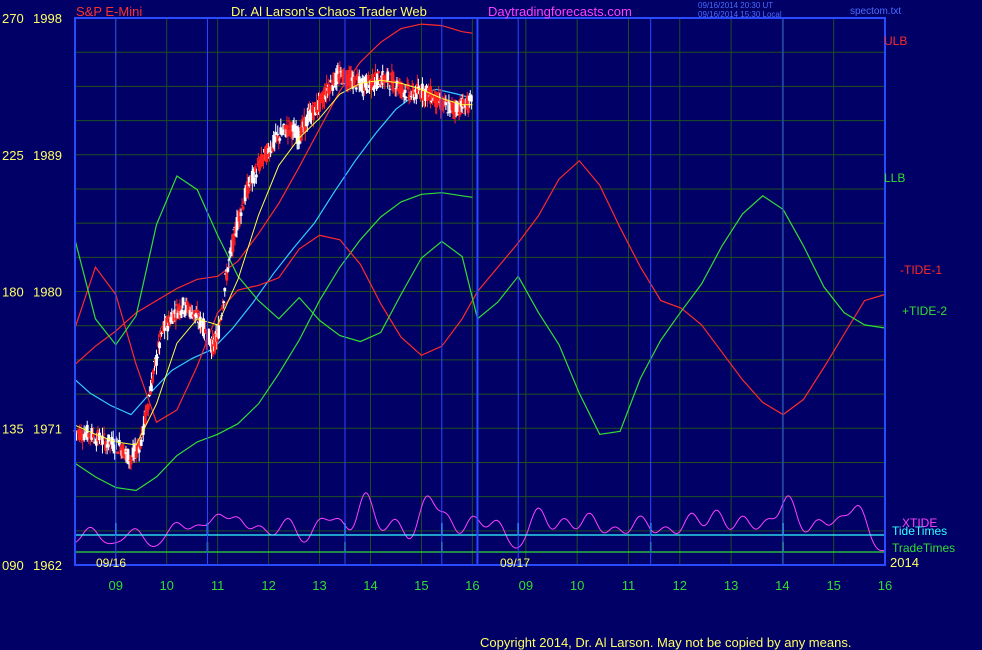 The width and height of the screenshot is (982, 650). What do you see at coordinates (47, 18) in the screenshot?
I see `y-tick-price: 1998` at bounding box center [47, 18].